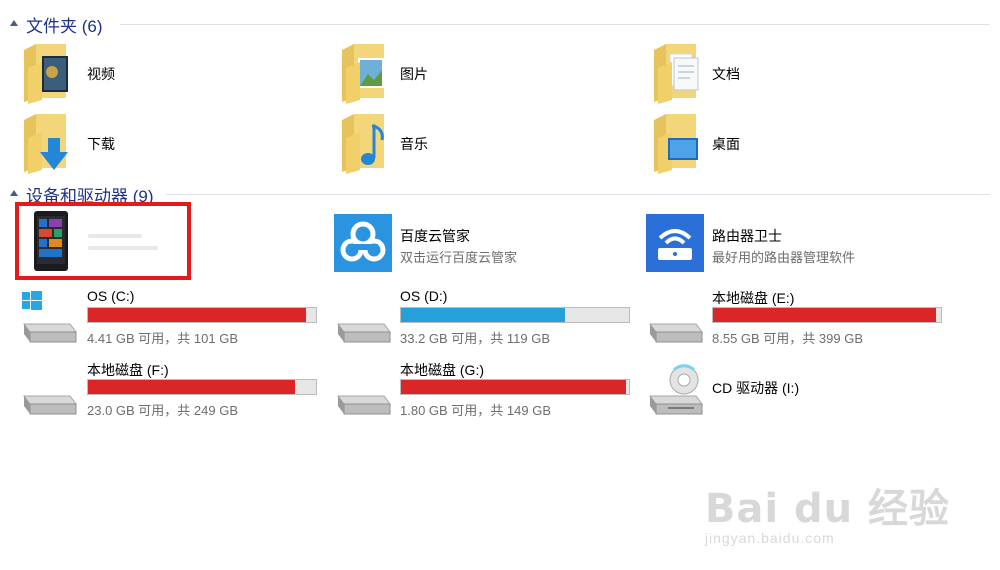 Image resolution: width=1000 pixels, height=570 pixels. Describe the element at coordinates (753, 298) in the screenshot. I see `drive-name: 本地磁盘 (E:)` at that location.